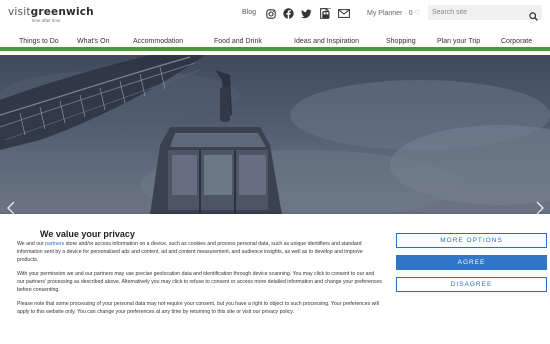 The image size is (550, 344). What do you see at coordinates (401, 41) in the screenshot?
I see `nav-item-shopping: Shopping` at bounding box center [401, 41].